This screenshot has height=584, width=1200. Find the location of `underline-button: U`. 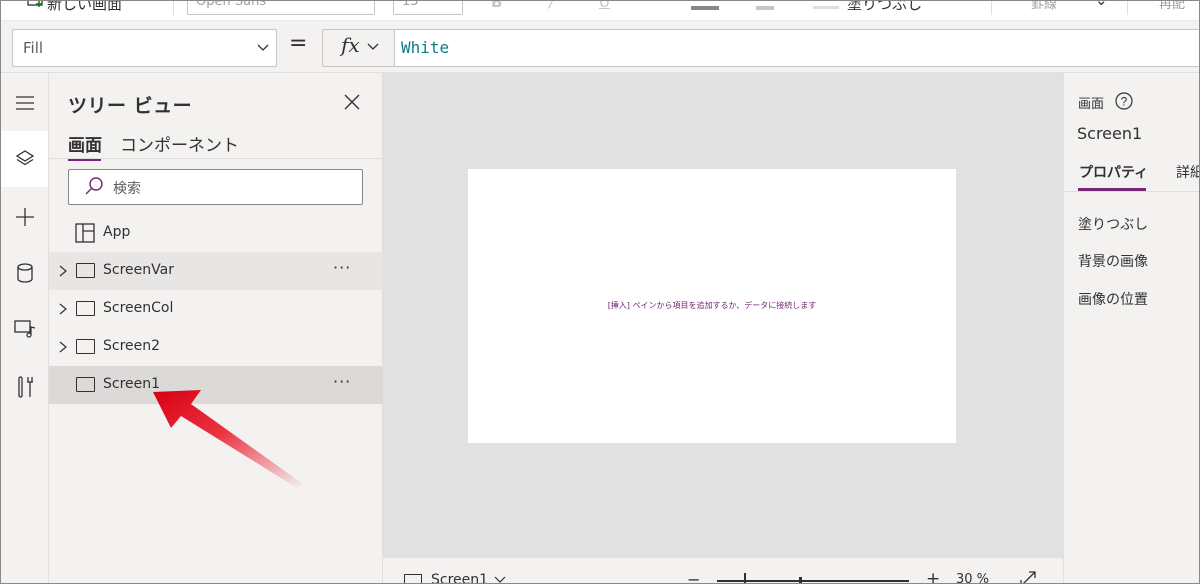

underline-button: U is located at coordinates (604, 6).